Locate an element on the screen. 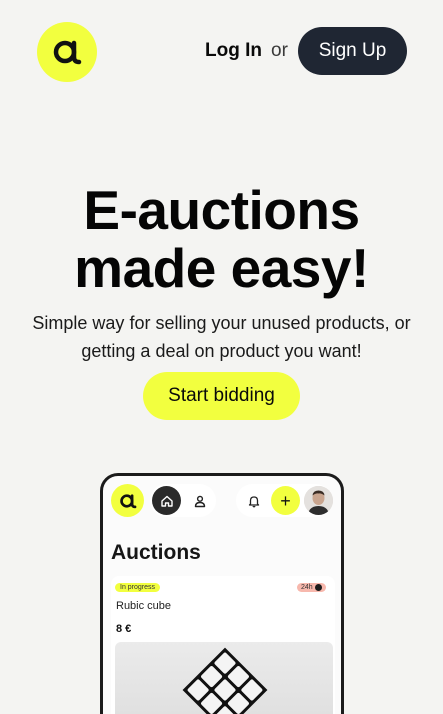 The width and height of the screenshot is (443, 714). bell-glyph is located at coordinates (253, 501).